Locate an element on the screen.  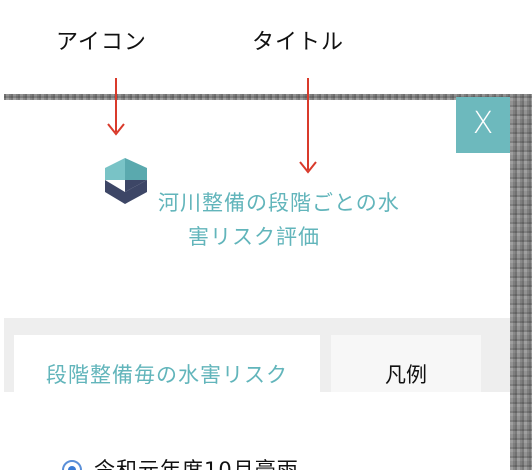
river-block-icon is located at coordinates (126, 181).